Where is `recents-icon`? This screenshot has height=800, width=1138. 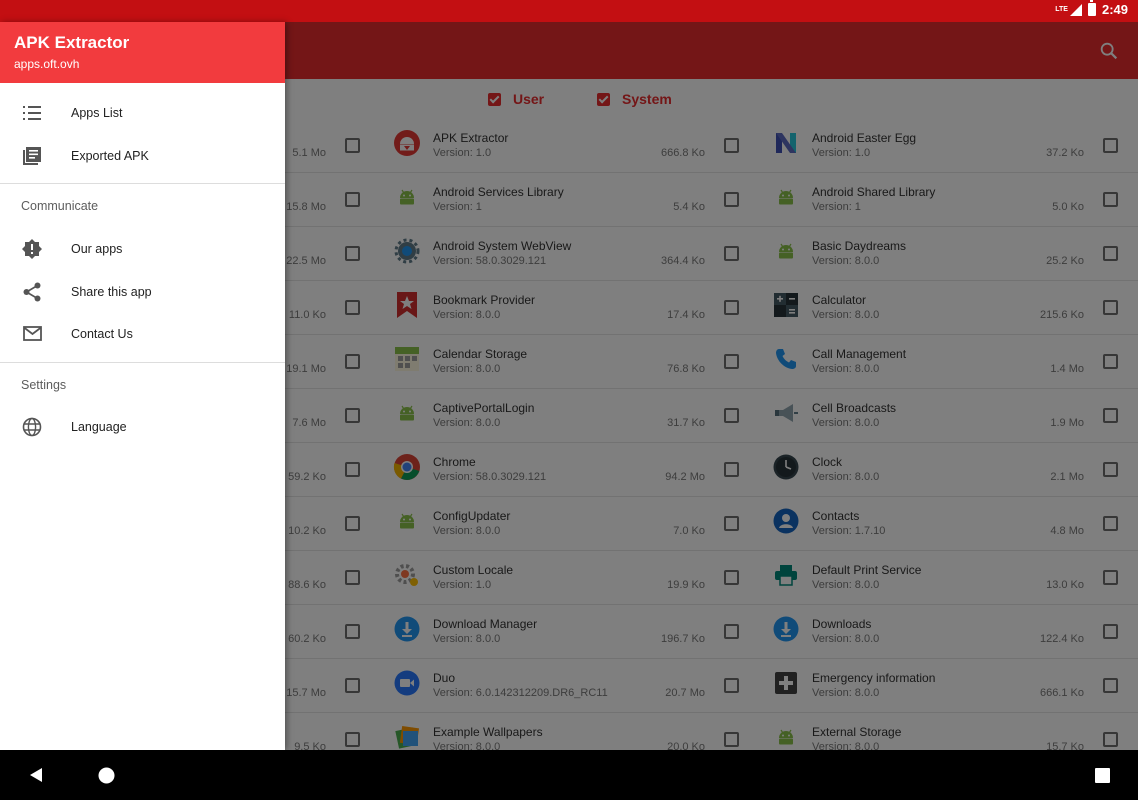
recents-icon is located at coordinates (1102, 775).